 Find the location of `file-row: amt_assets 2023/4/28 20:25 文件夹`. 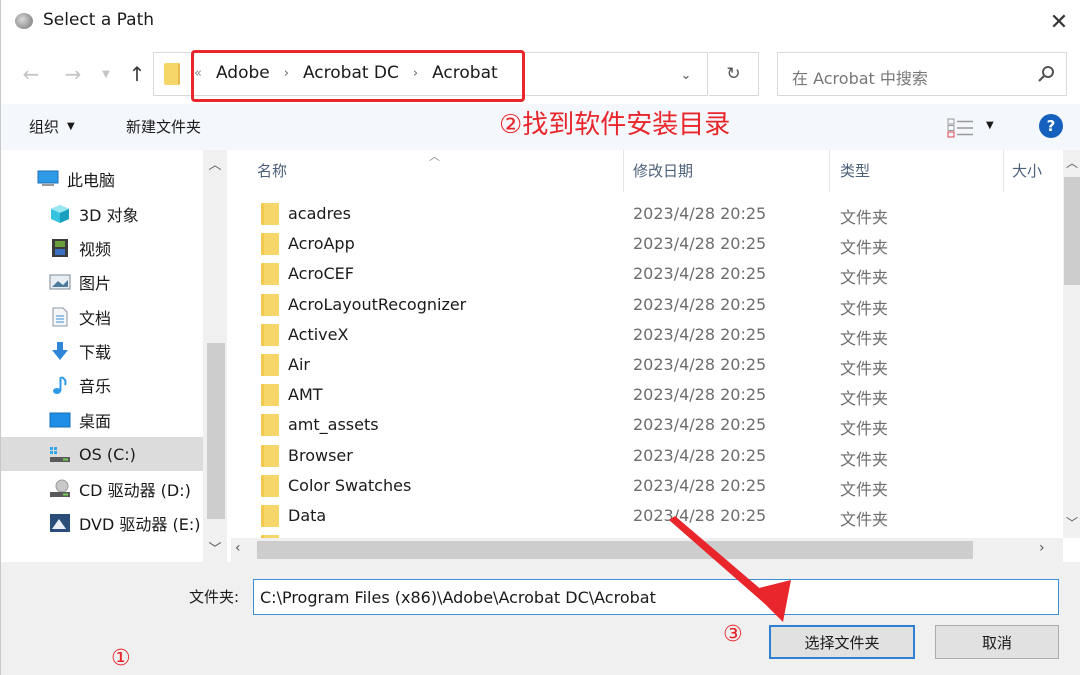

file-row: amt_assets 2023/4/28 20:25 文件夹 is located at coordinates (647, 425).